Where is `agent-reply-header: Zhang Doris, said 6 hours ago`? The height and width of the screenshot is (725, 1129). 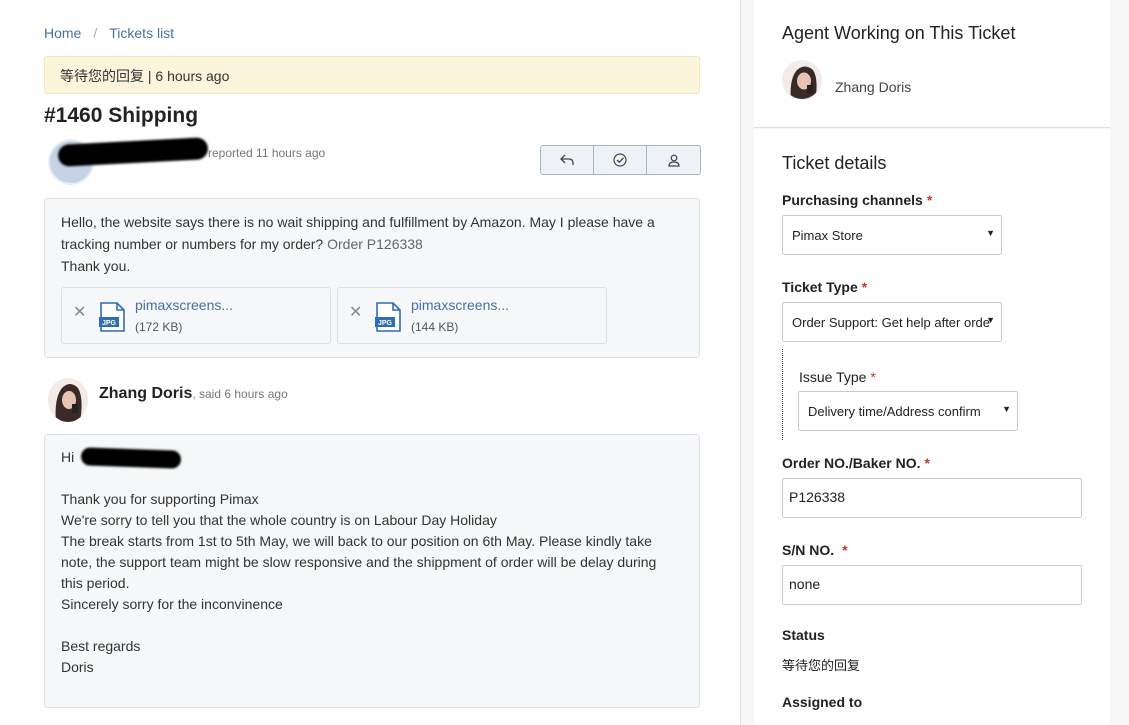 agent-reply-header: Zhang Doris, said 6 hours ago is located at coordinates (248, 401).